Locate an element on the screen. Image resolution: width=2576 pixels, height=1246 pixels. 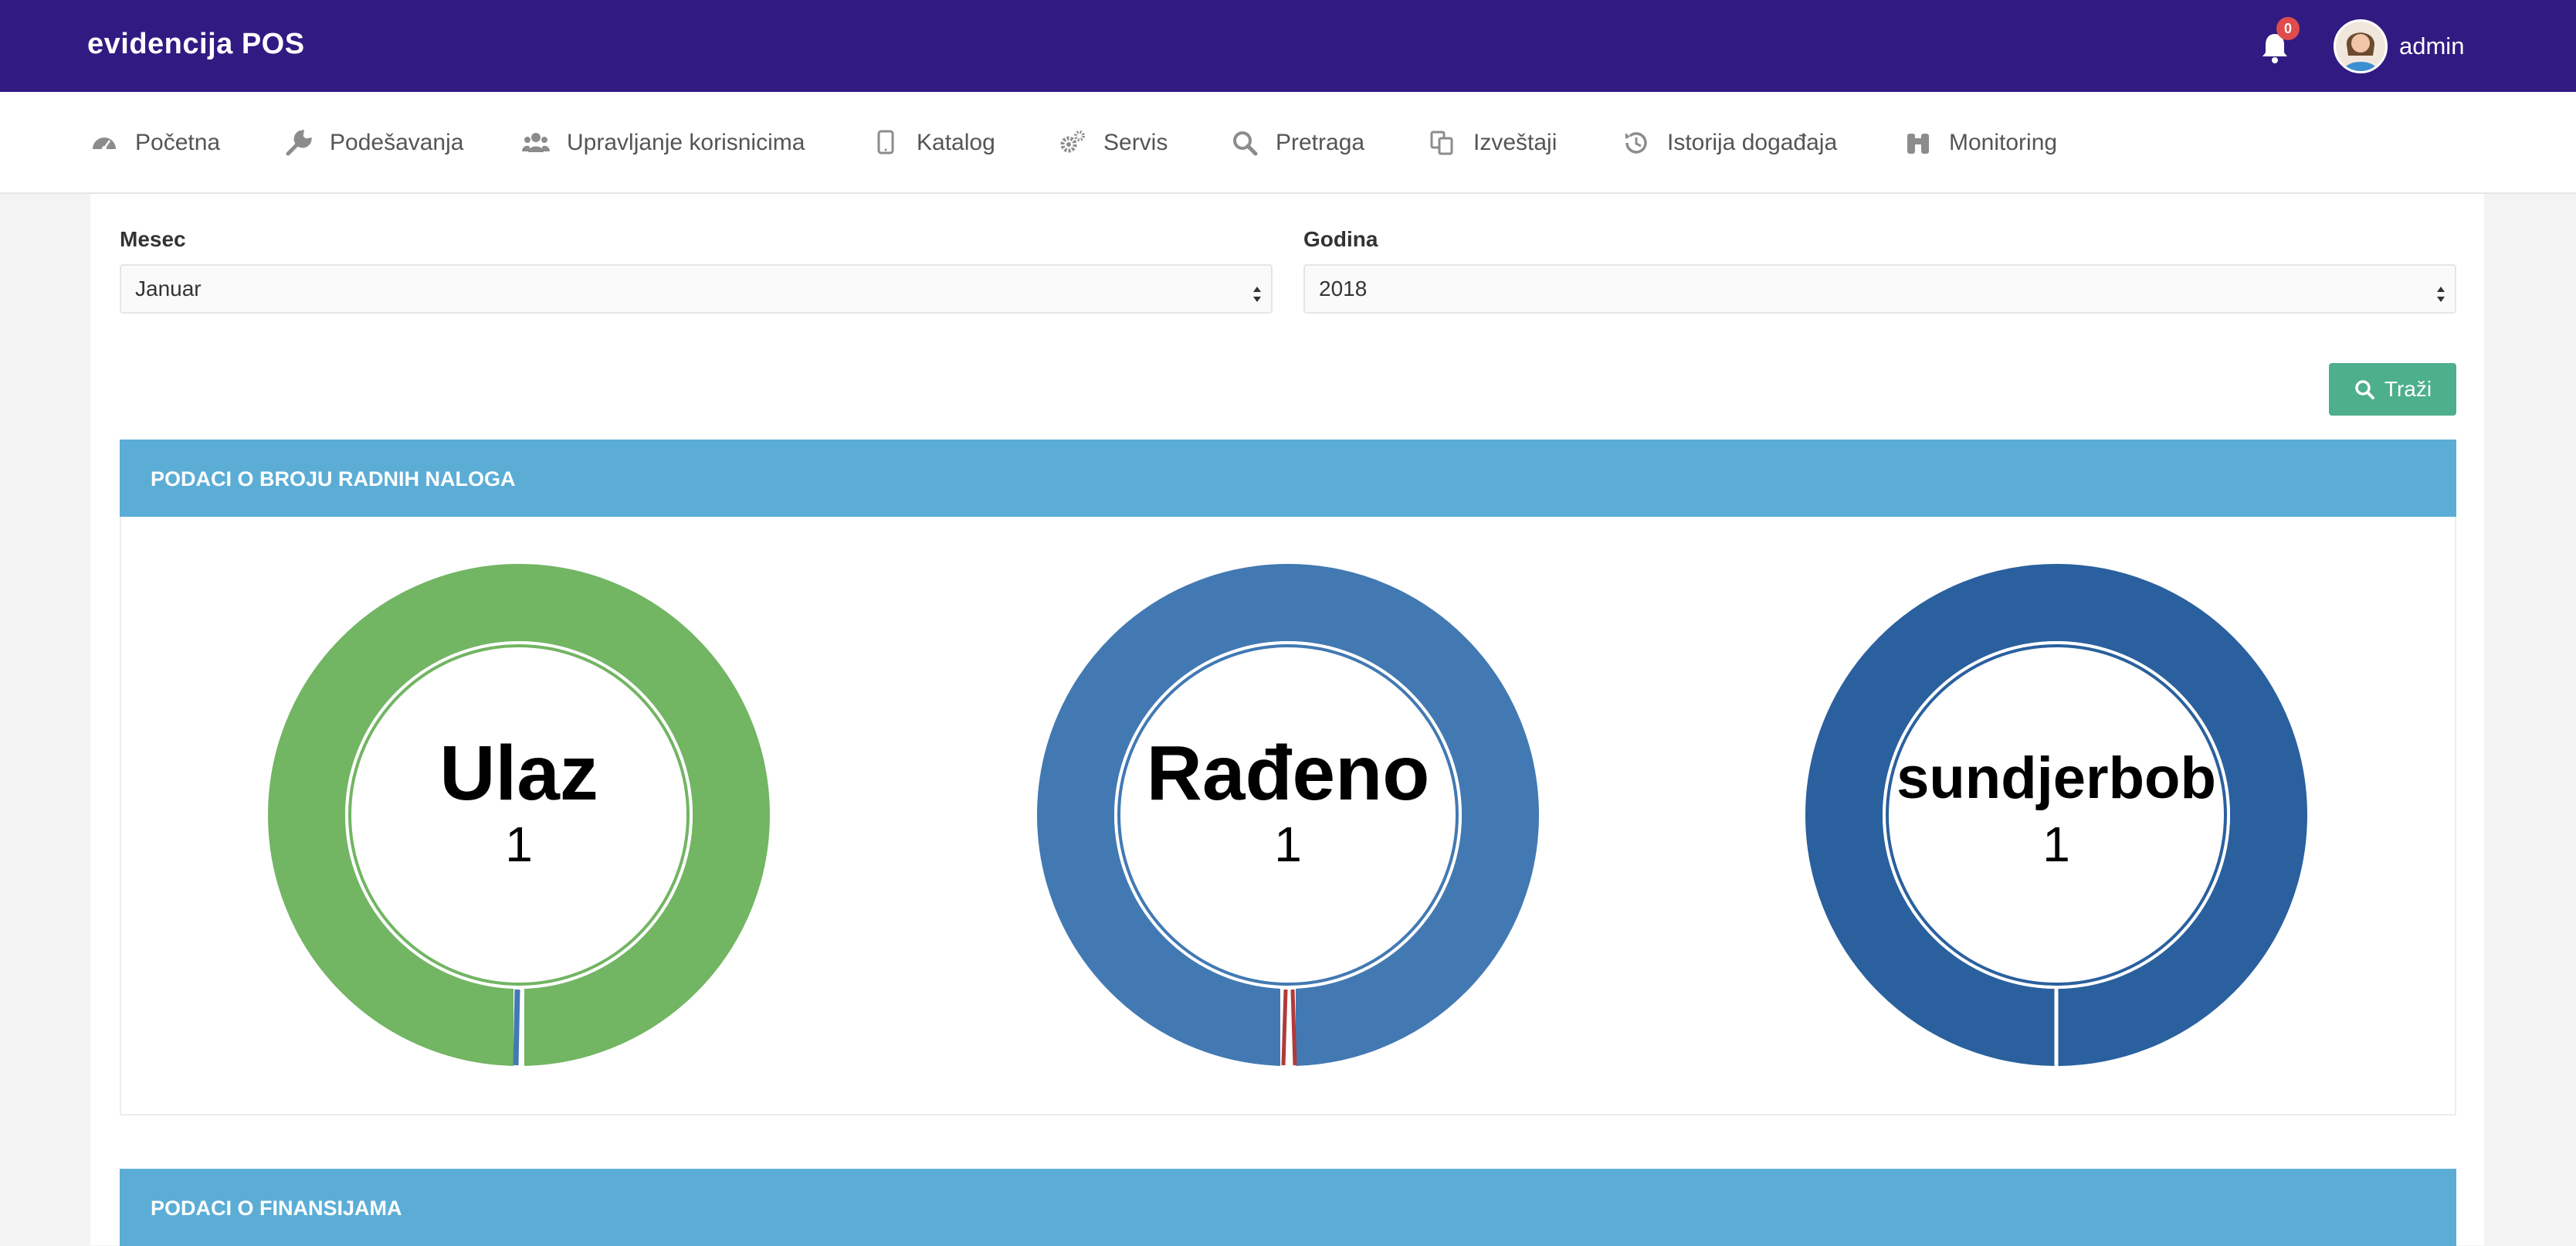
top-bar: evidencija POS 0 admin is located at coordinates (1288, 46).